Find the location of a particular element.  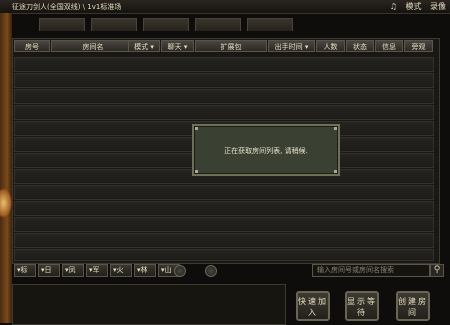

quick-join-button: 快速加入 is located at coordinates (313, 306).